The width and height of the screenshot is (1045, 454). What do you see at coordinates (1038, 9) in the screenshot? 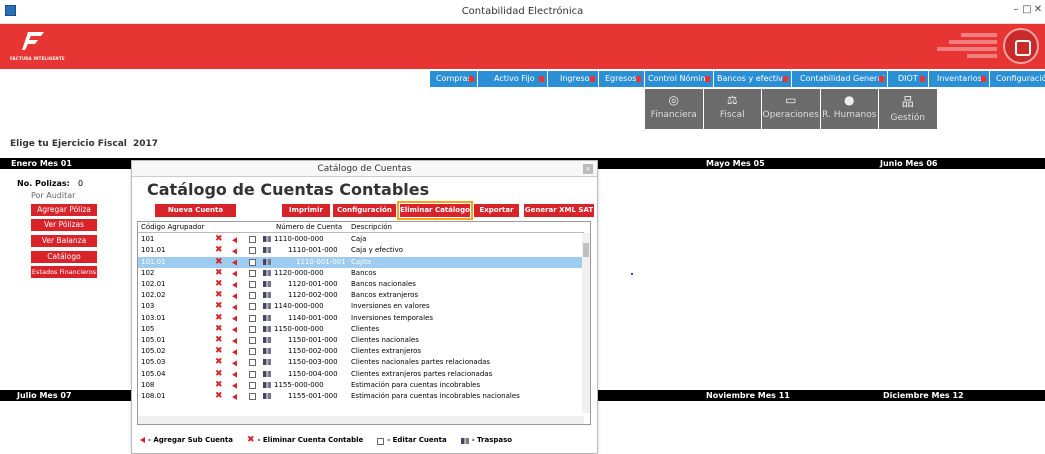
I see `close-button: ✕` at bounding box center [1038, 9].